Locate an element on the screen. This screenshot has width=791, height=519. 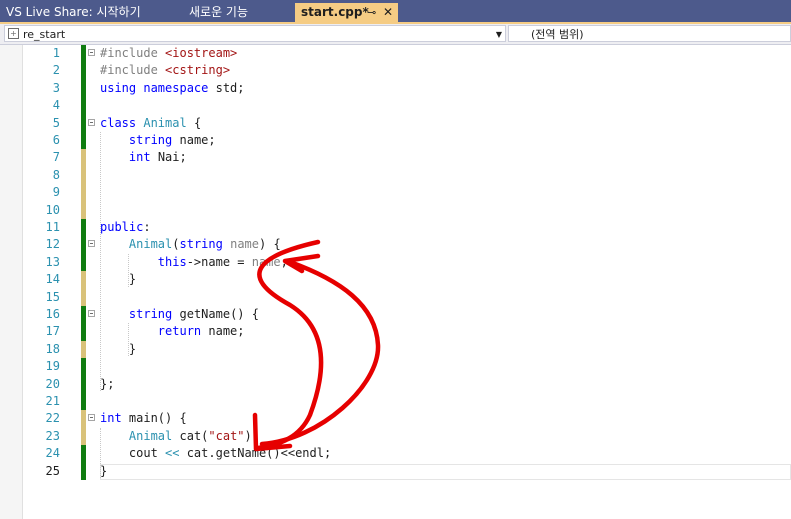
red-arrow-annotation is located at coordinates (316, 345).